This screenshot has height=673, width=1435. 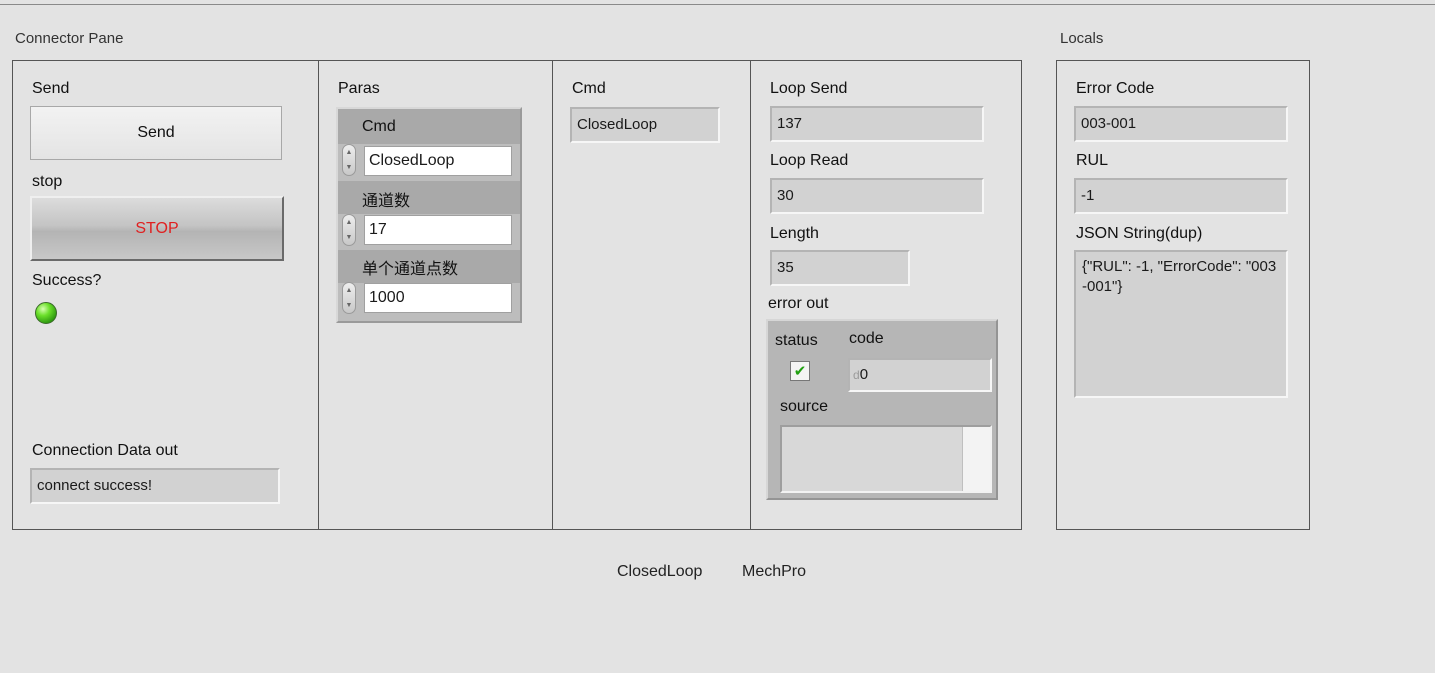 I want to click on error-source-field, so click(x=886, y=459).